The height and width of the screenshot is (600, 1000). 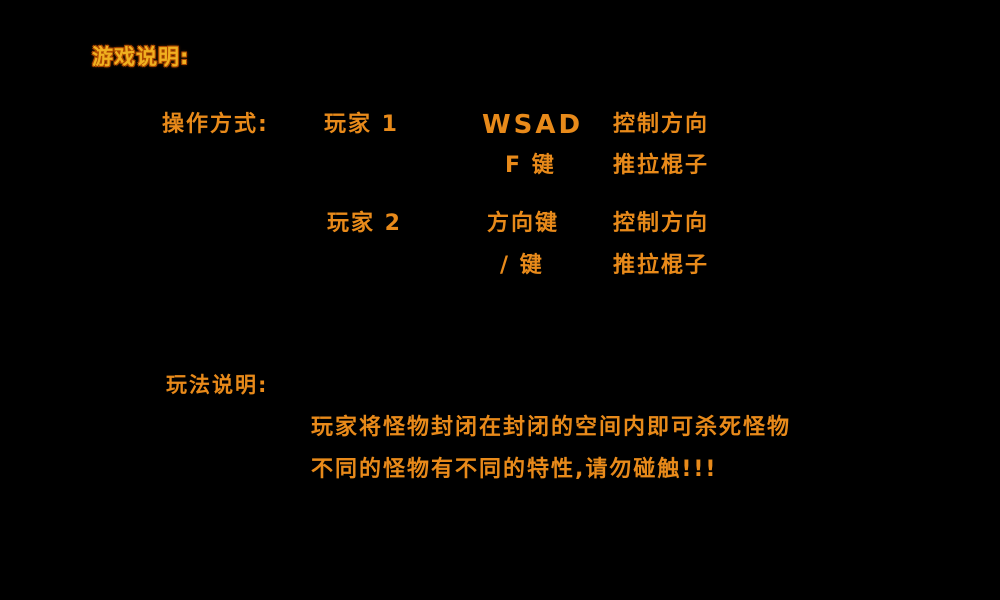 I want to click on player1-move-action: 控制方向, so click(x=661, y=124).